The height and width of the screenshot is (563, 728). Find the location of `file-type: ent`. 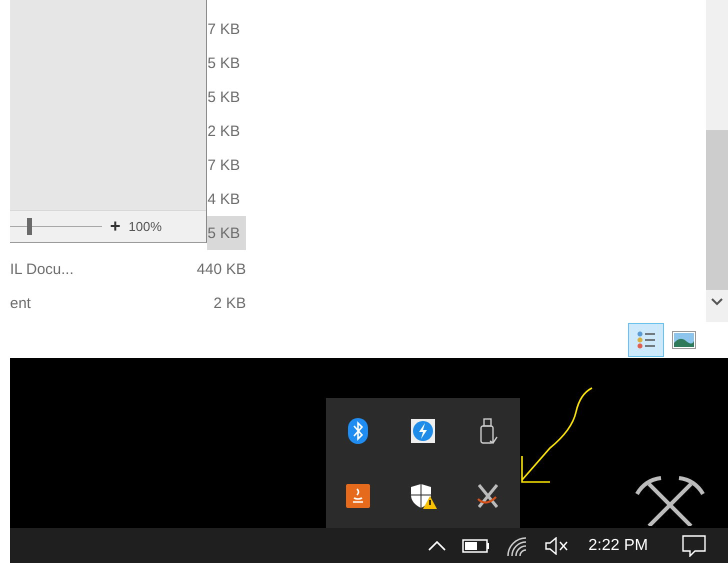

file-type: ent is located at coordinates (20, 303).